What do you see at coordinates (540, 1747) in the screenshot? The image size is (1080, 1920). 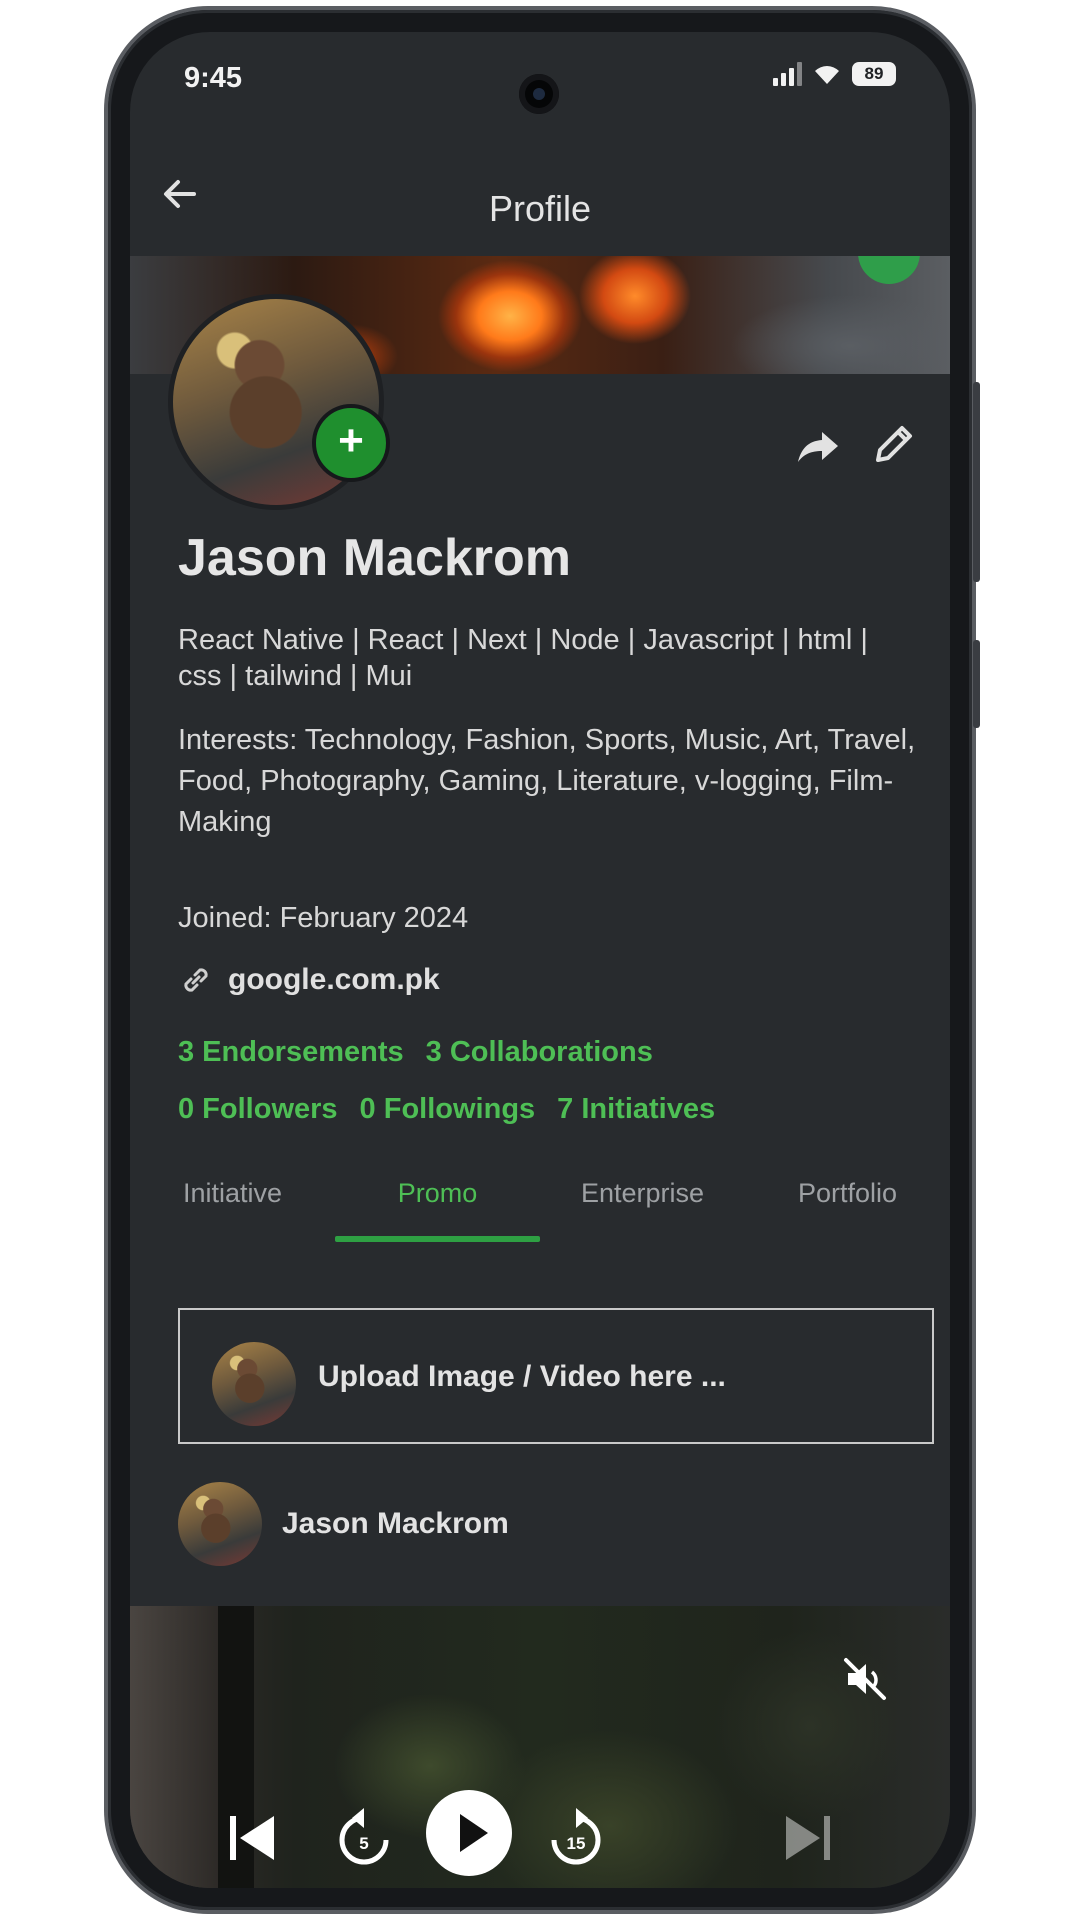 I see `video-player: 5 15` at bounding box center [540, 1747].